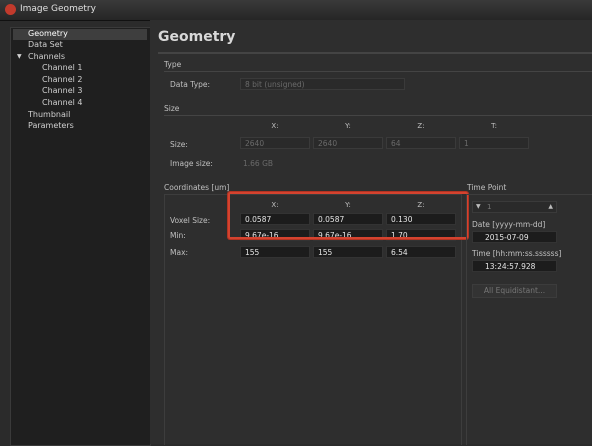 Image resolution: width=592 pixels, height=446 pixels. I want to click on page-title: Geometry, so click(197, 37).